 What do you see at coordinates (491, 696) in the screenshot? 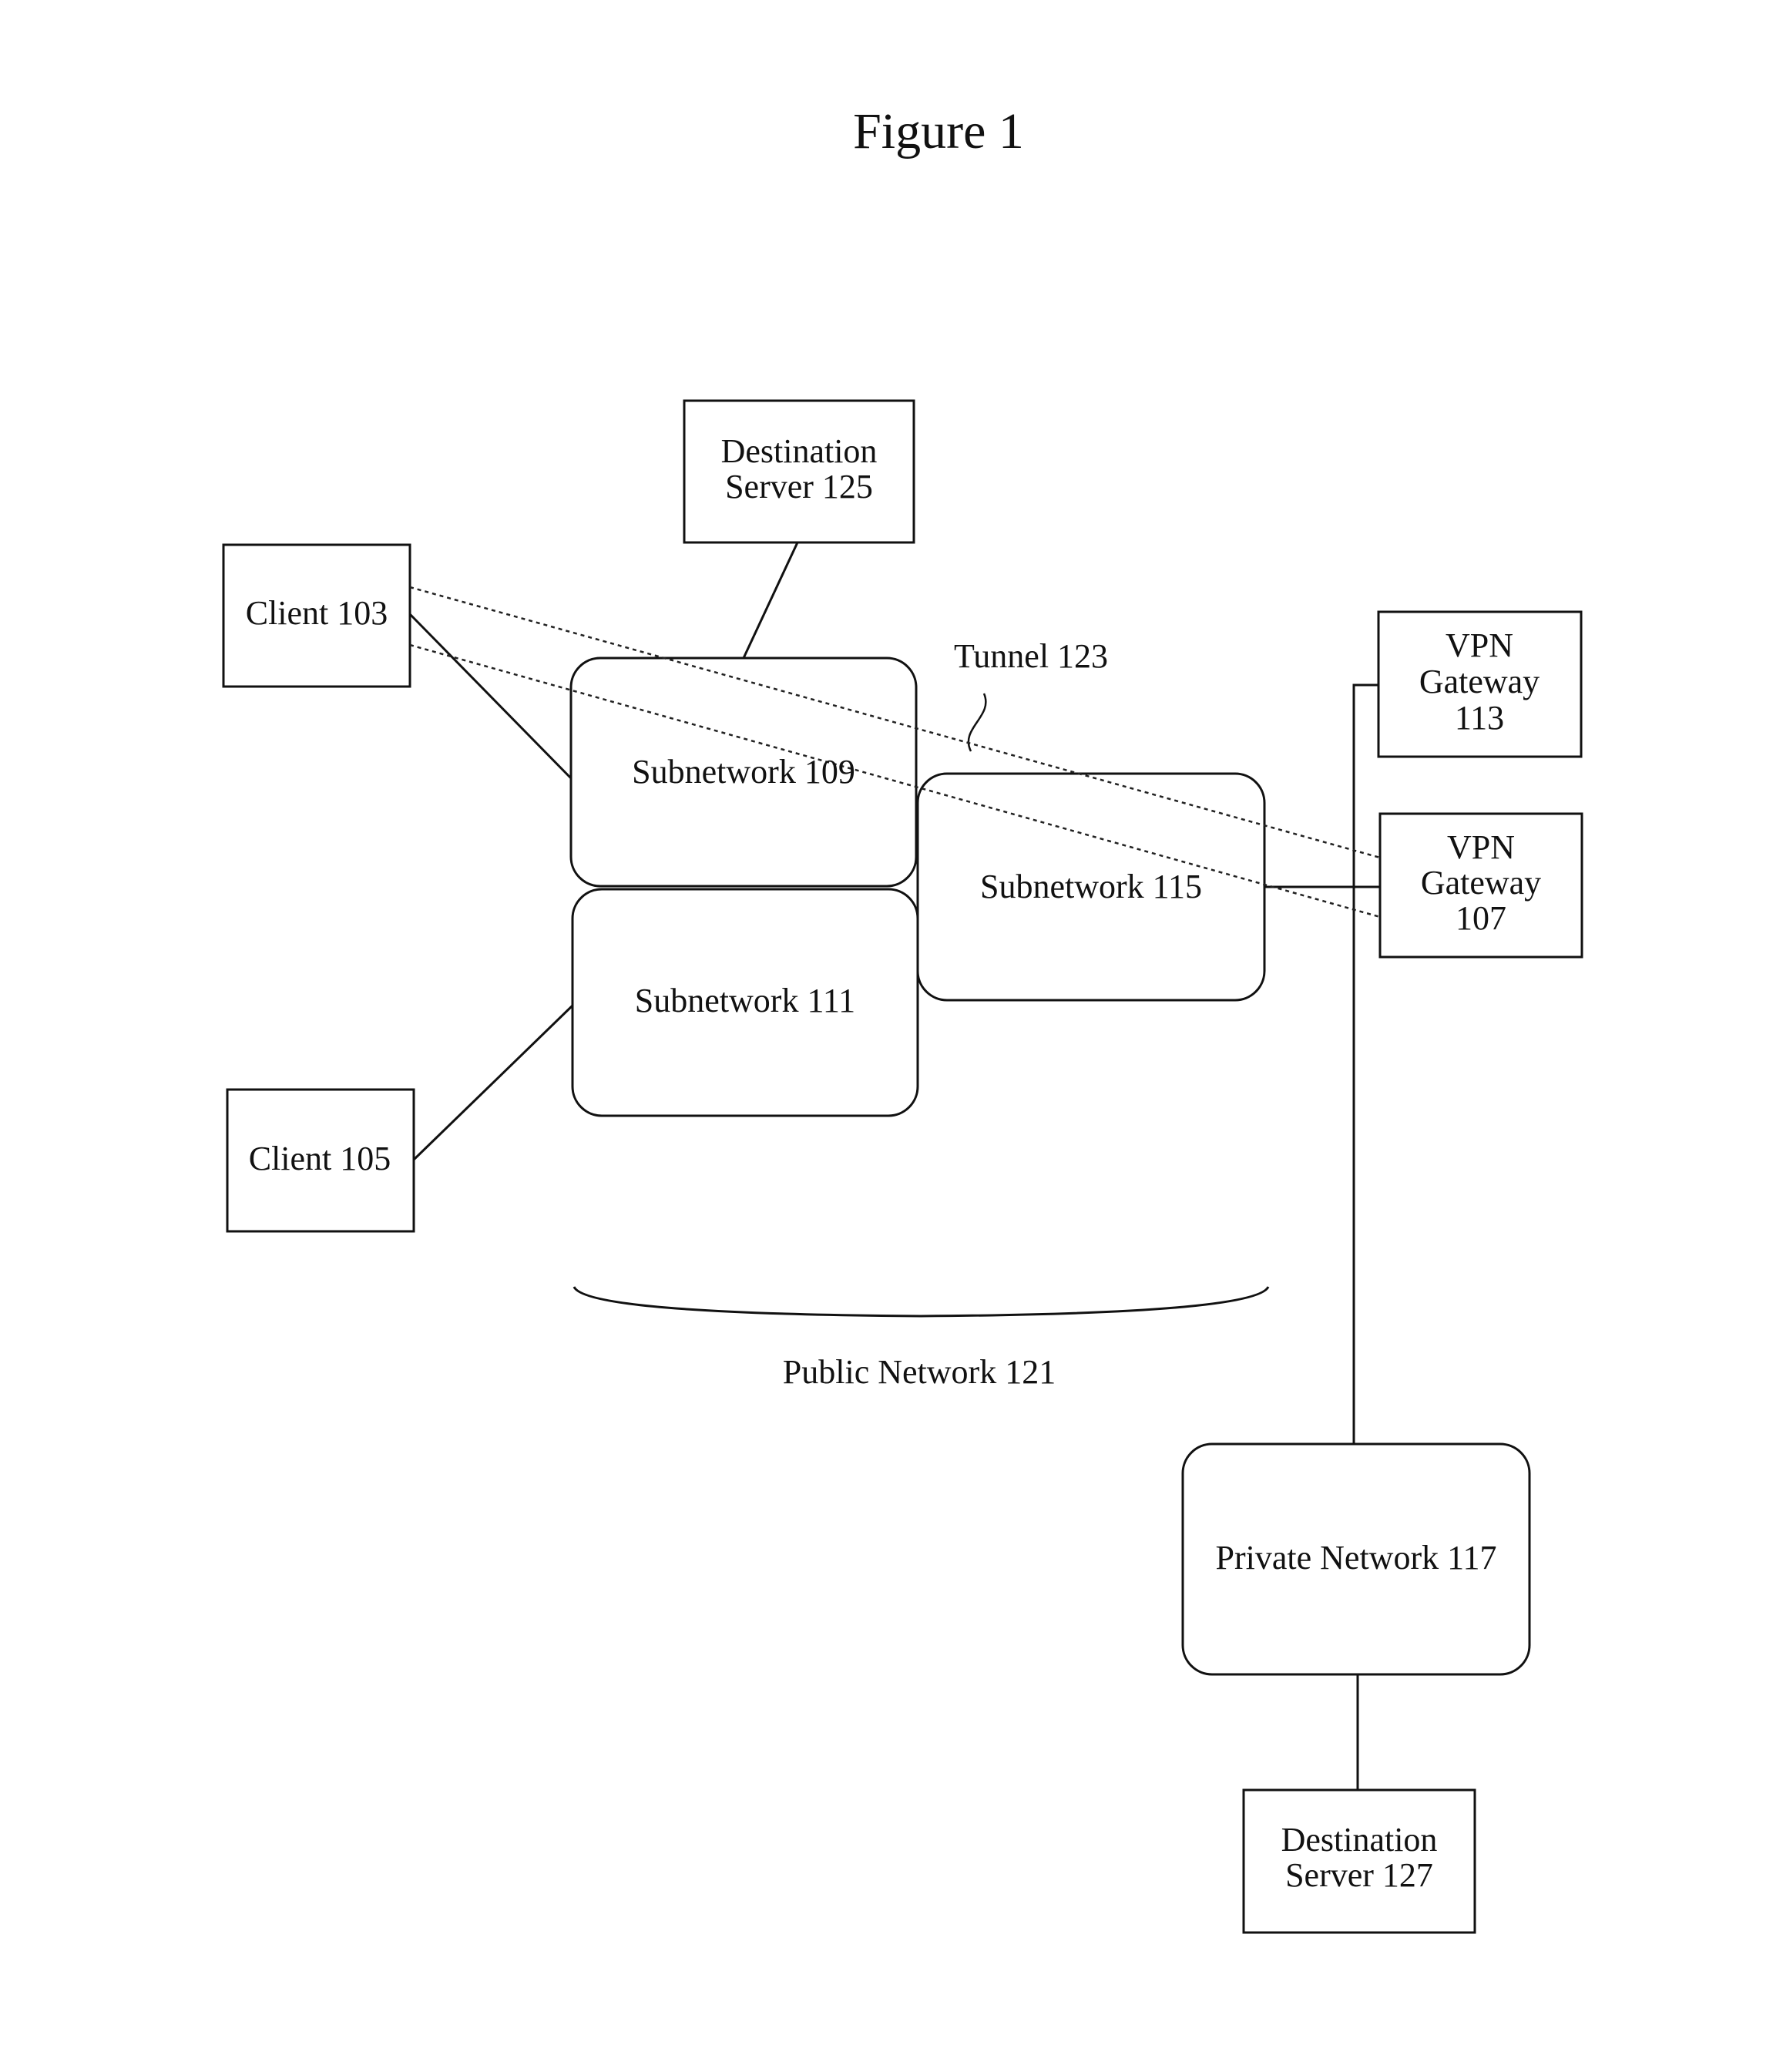
I see `link-client103-subnet109` at bounding box center [491, 696].